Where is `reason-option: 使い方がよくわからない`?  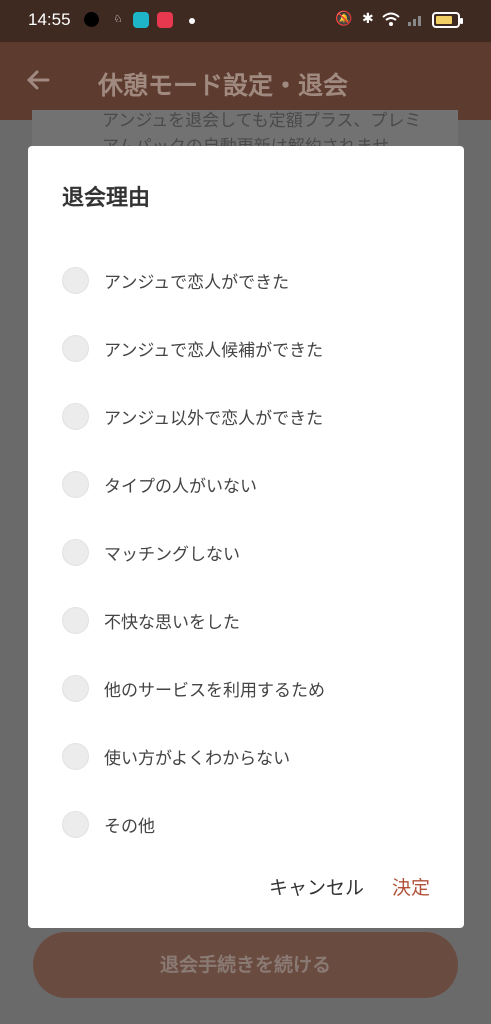
reason-option: 使い方がよくわからない is located at coordinates (252, 756).